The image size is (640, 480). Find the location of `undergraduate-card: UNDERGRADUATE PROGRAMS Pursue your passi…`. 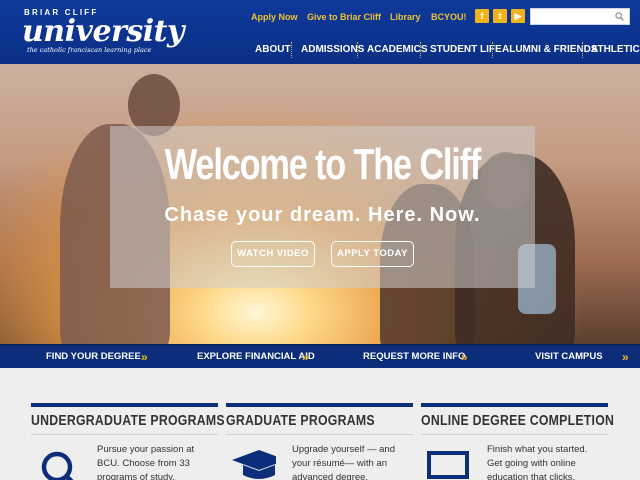

undergraduate-card: UNDERGRADUATE PROGRAMS Pursue your passi… is located at coordinates (128, 441).